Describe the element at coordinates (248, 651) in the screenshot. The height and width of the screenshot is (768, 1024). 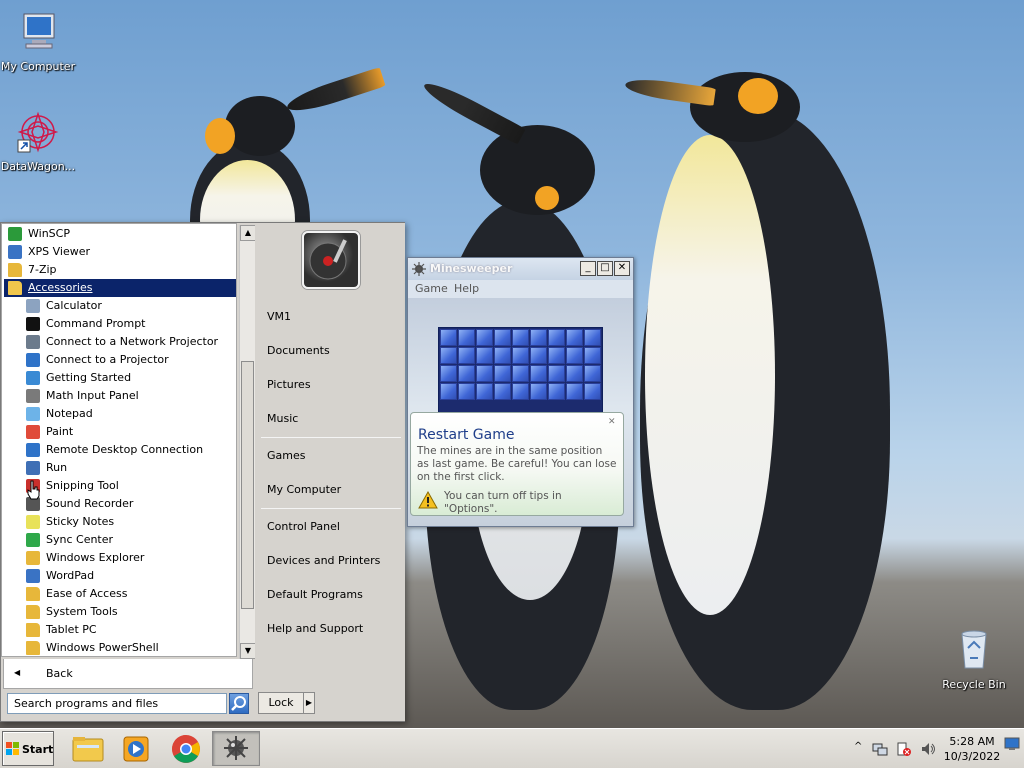
I see `scroll-down-button: ▼` at that location.